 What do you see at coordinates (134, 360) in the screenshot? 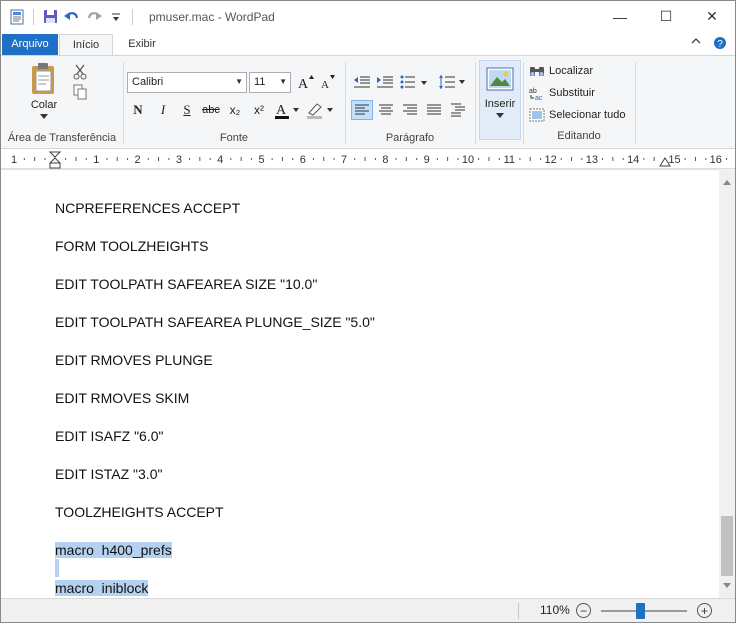
I see `document-line: EDIT RMOVES PLUNGE` at bounding box center [134, 360].